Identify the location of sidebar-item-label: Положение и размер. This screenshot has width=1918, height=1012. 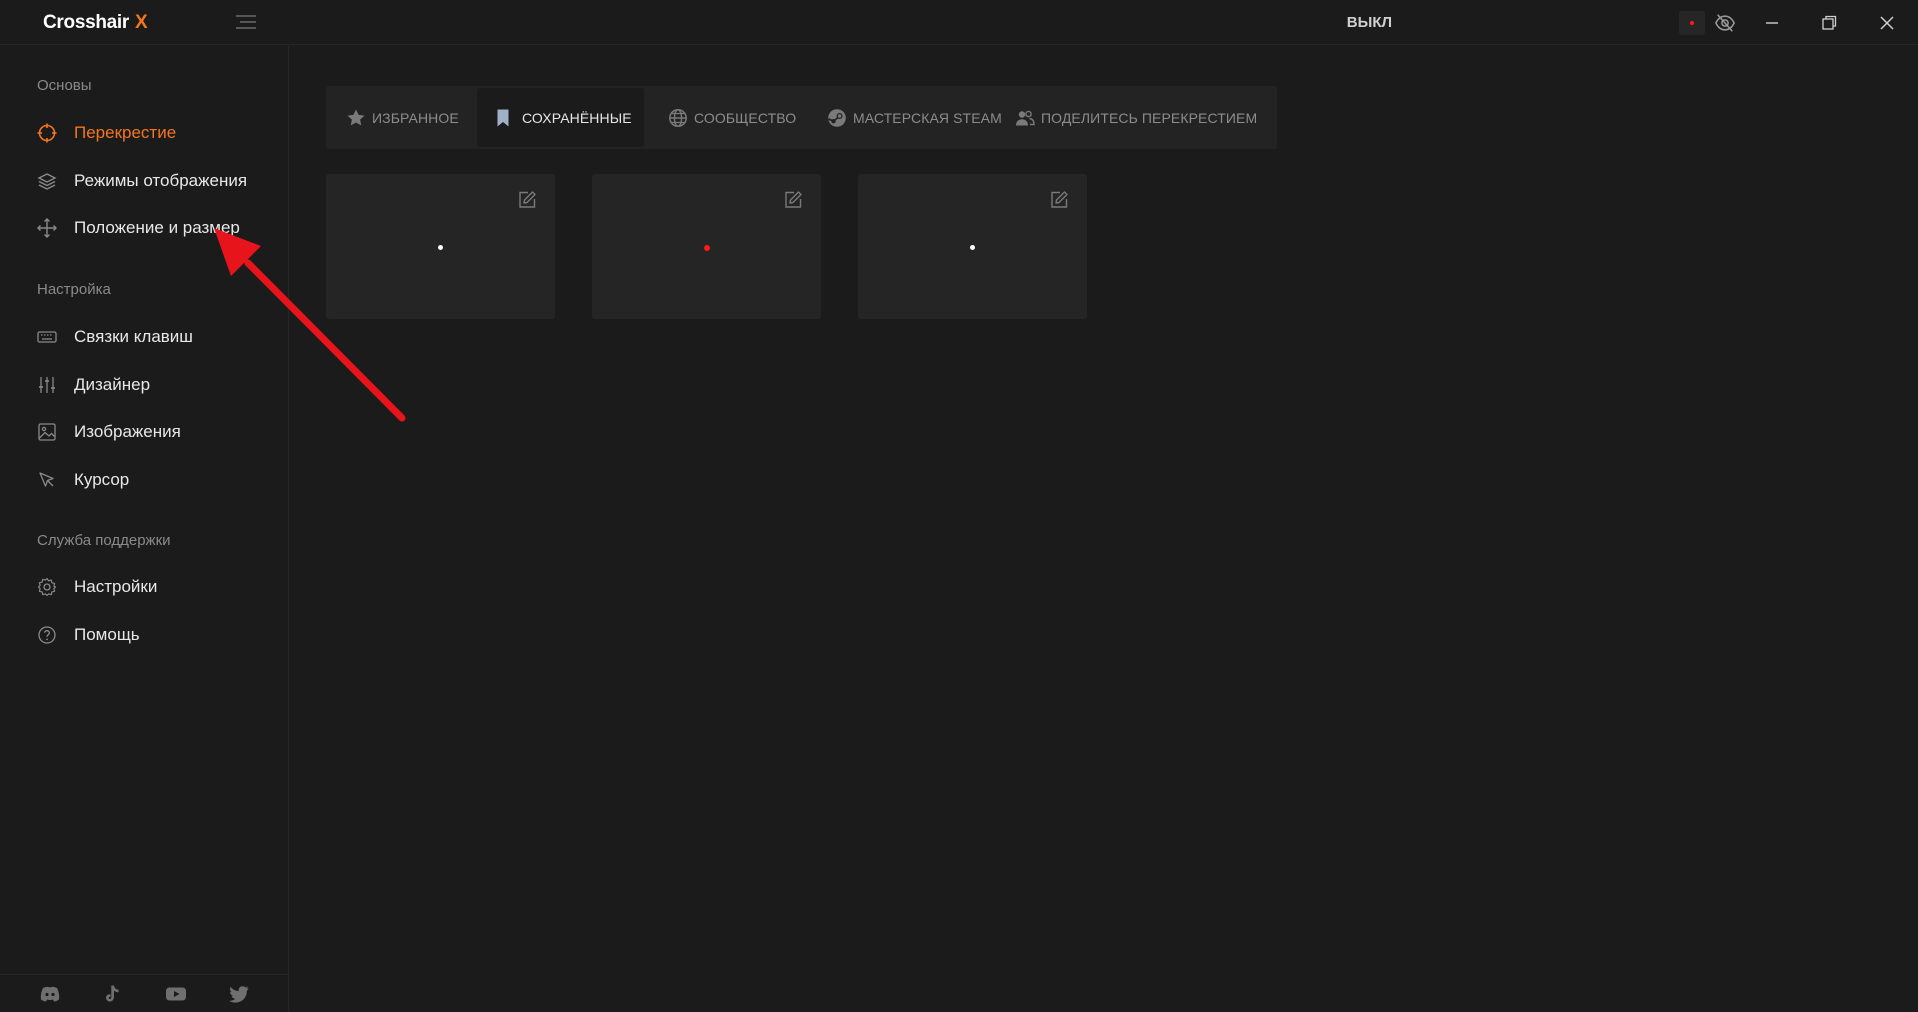
(157, 227).